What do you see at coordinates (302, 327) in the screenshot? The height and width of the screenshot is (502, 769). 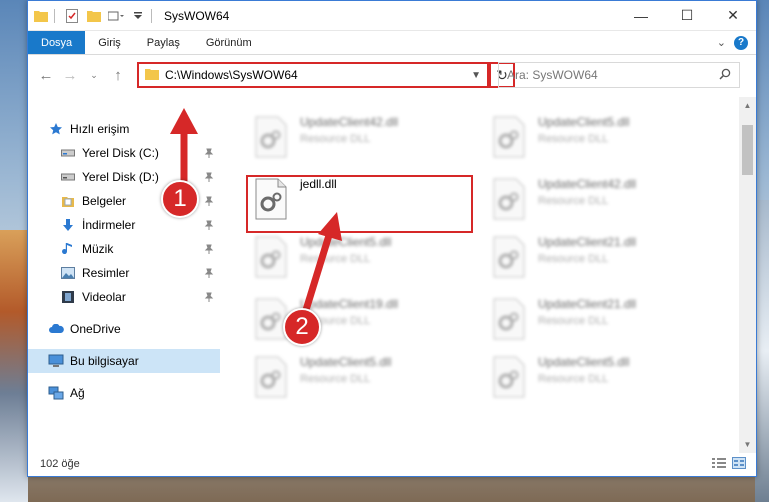 I see `step-marker-2: 2` at bounding box center [302, 327].